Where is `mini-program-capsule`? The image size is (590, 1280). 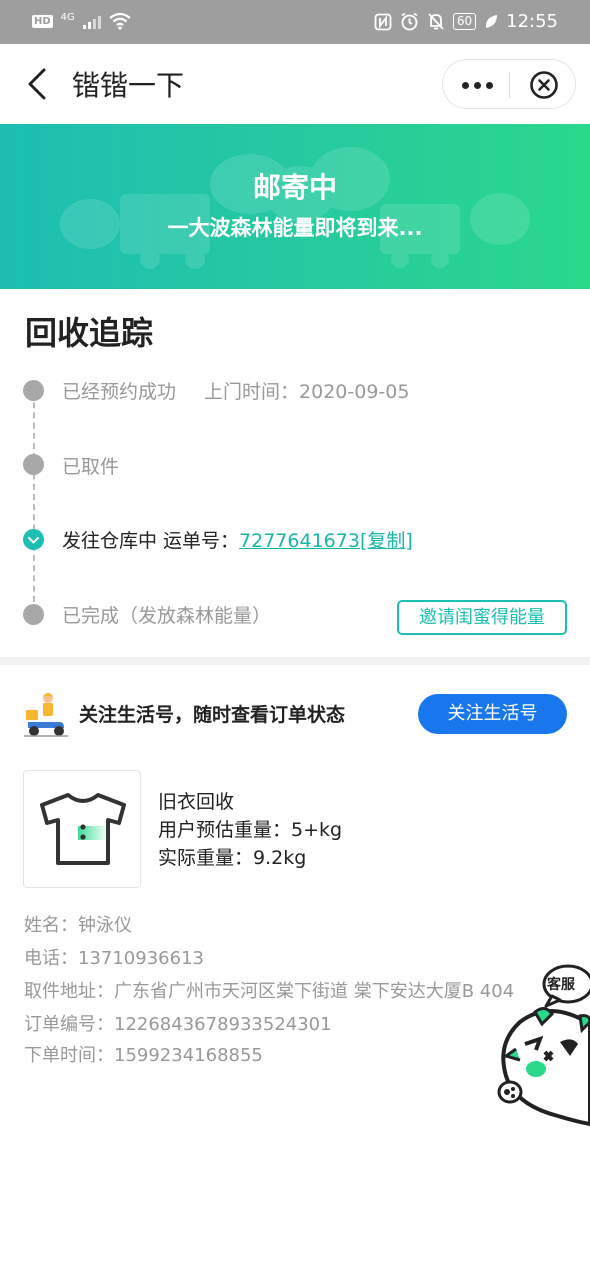 mini-program-capsule is located at coordinates (509, 84).